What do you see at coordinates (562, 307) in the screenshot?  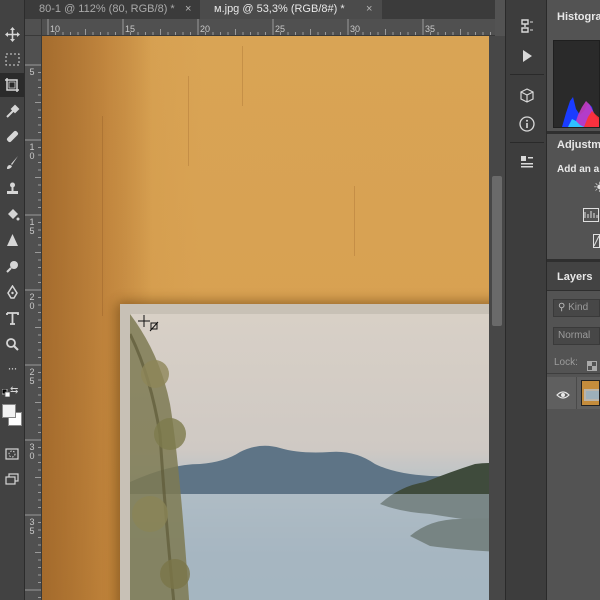 I see `search-icon: ⚲` at bounding box center [562, 307].